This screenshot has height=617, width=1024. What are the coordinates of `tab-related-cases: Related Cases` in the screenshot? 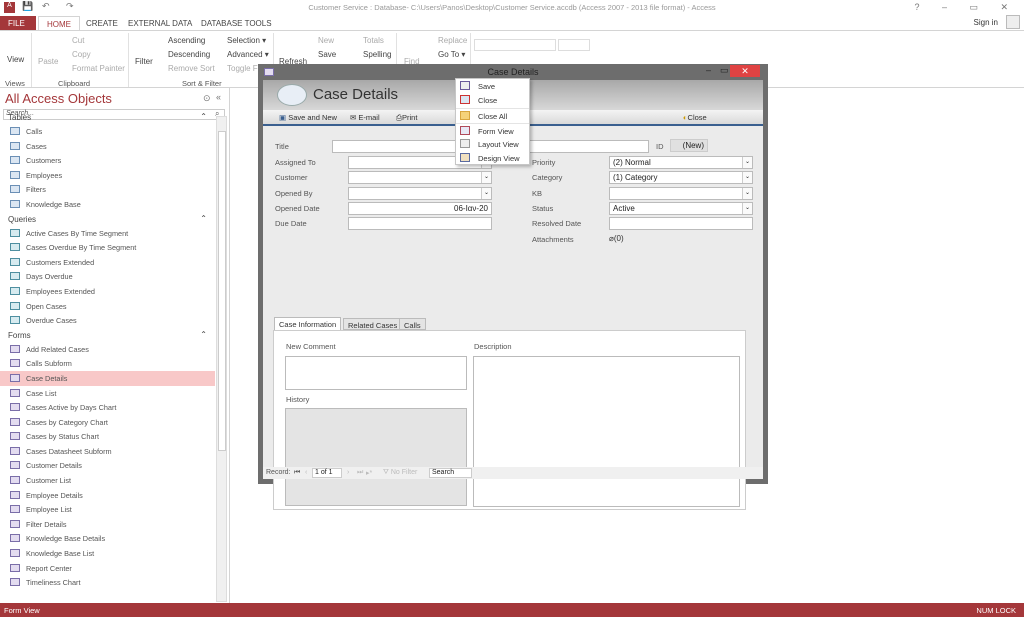 It's located at (373, 324).